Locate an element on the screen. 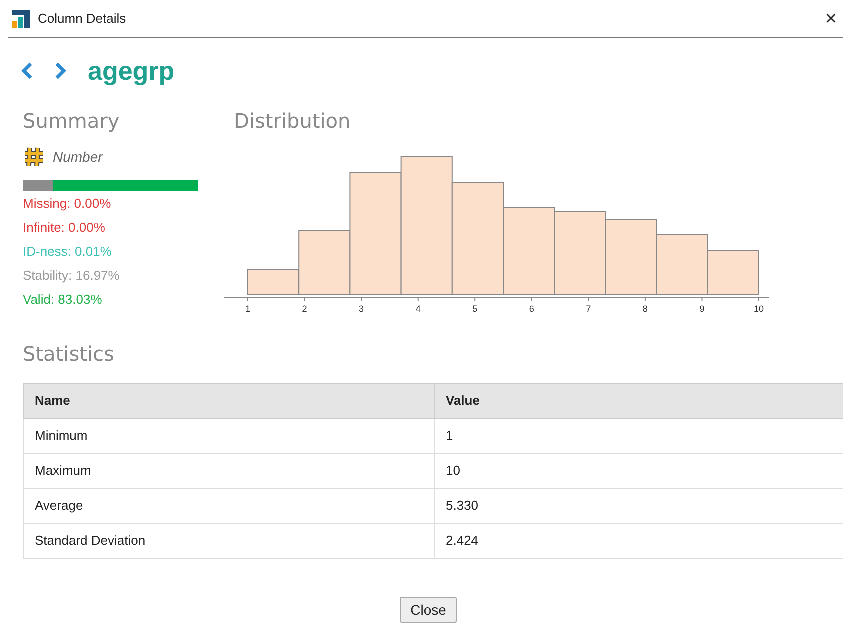 Image resolution: width=843 pixels, height=639 pixels. tick-label: 4 is located at coordinates (418, 309).